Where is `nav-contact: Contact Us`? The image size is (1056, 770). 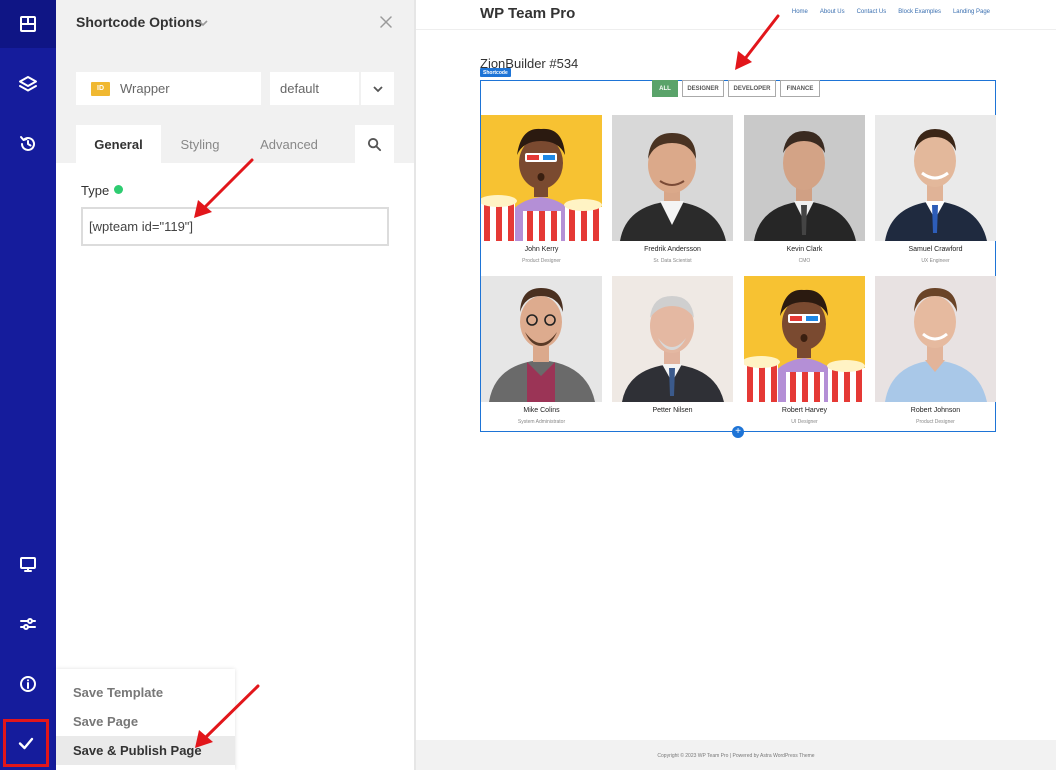 nav-contact: Contact Us is located at coordinates (872, 12).